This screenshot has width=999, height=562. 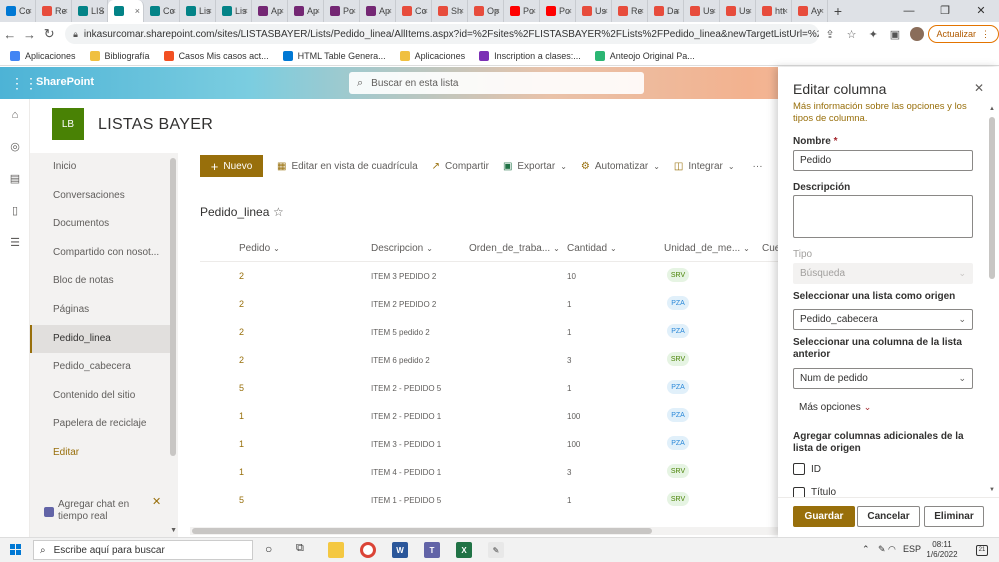 What do you see at coordinates (892, 549) in the screenshot?
I see `wifi-icon: ◠` at bounding box center [892, 549].